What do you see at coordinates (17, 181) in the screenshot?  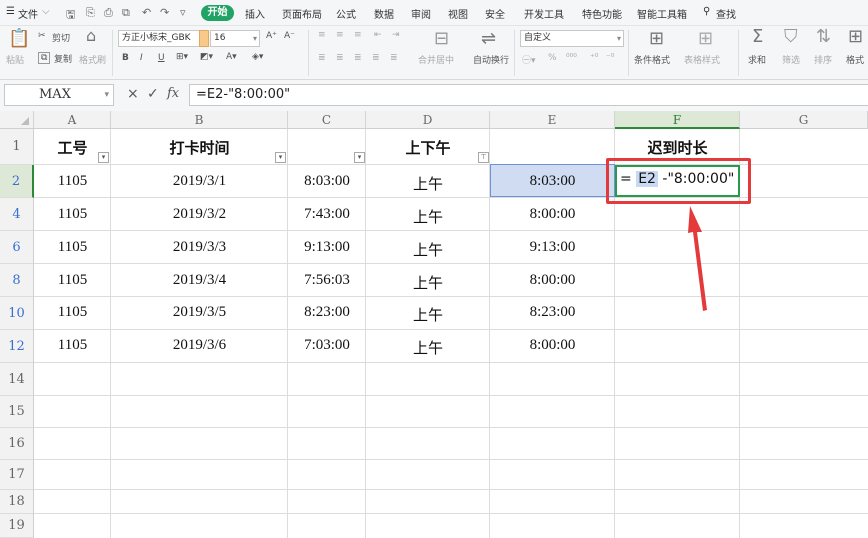 I see `row-header: 2` at bounding box center [17, 181].